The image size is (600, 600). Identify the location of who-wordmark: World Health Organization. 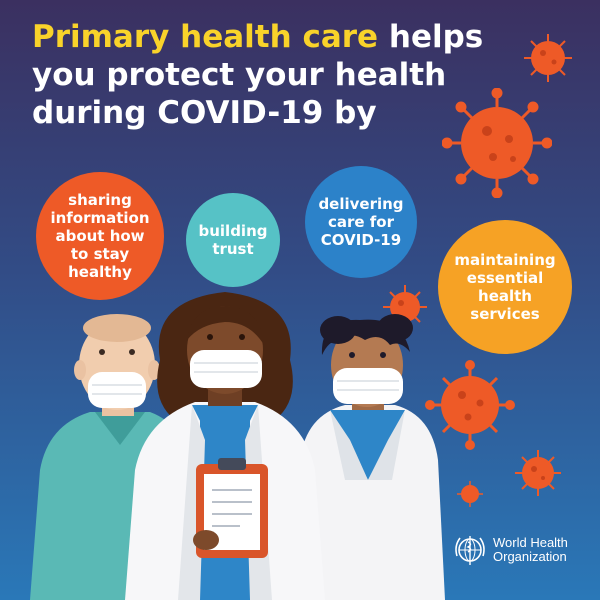
(530, 550).